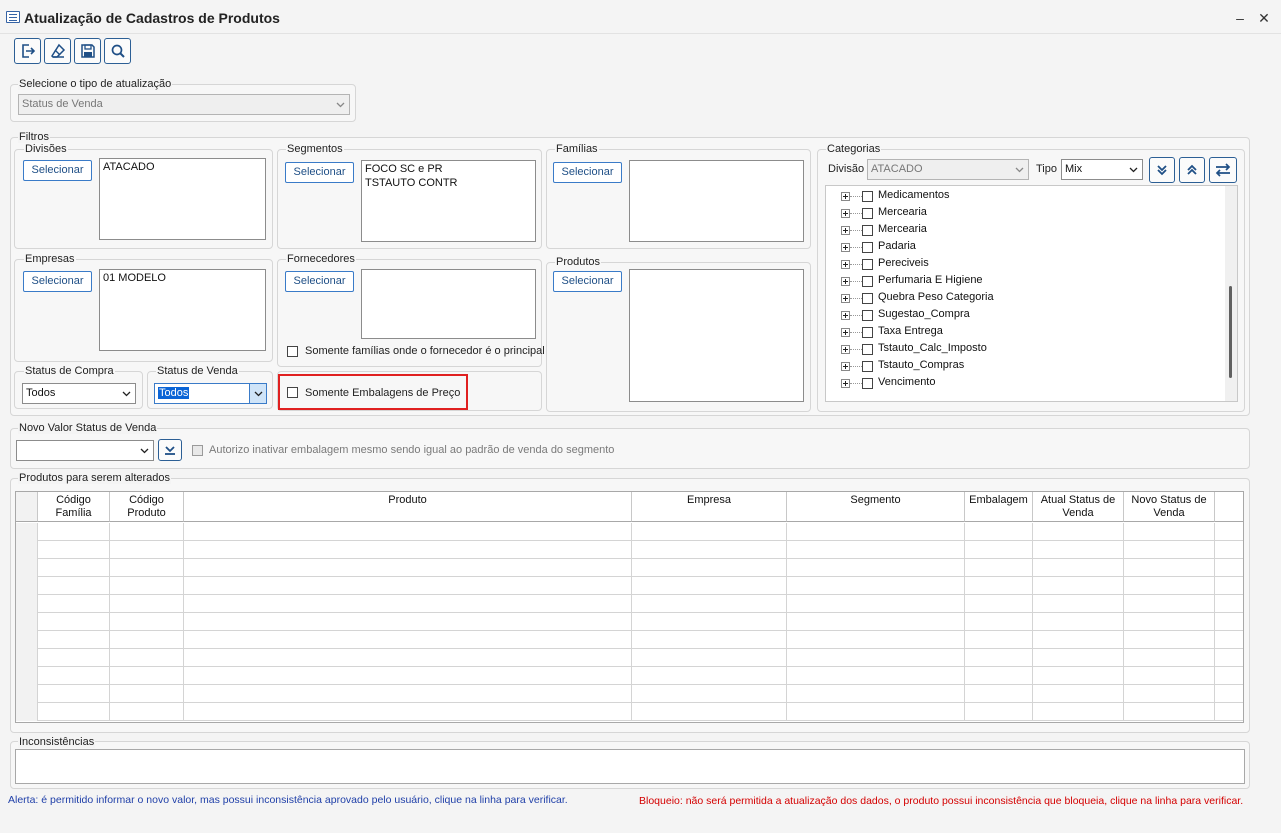 The height and width of the screenshot is (833, 1281). What do you see at coordinates (1240, 18) in the screenshot?
I see `minimize-button: –` at bounding box center [1240, 18].